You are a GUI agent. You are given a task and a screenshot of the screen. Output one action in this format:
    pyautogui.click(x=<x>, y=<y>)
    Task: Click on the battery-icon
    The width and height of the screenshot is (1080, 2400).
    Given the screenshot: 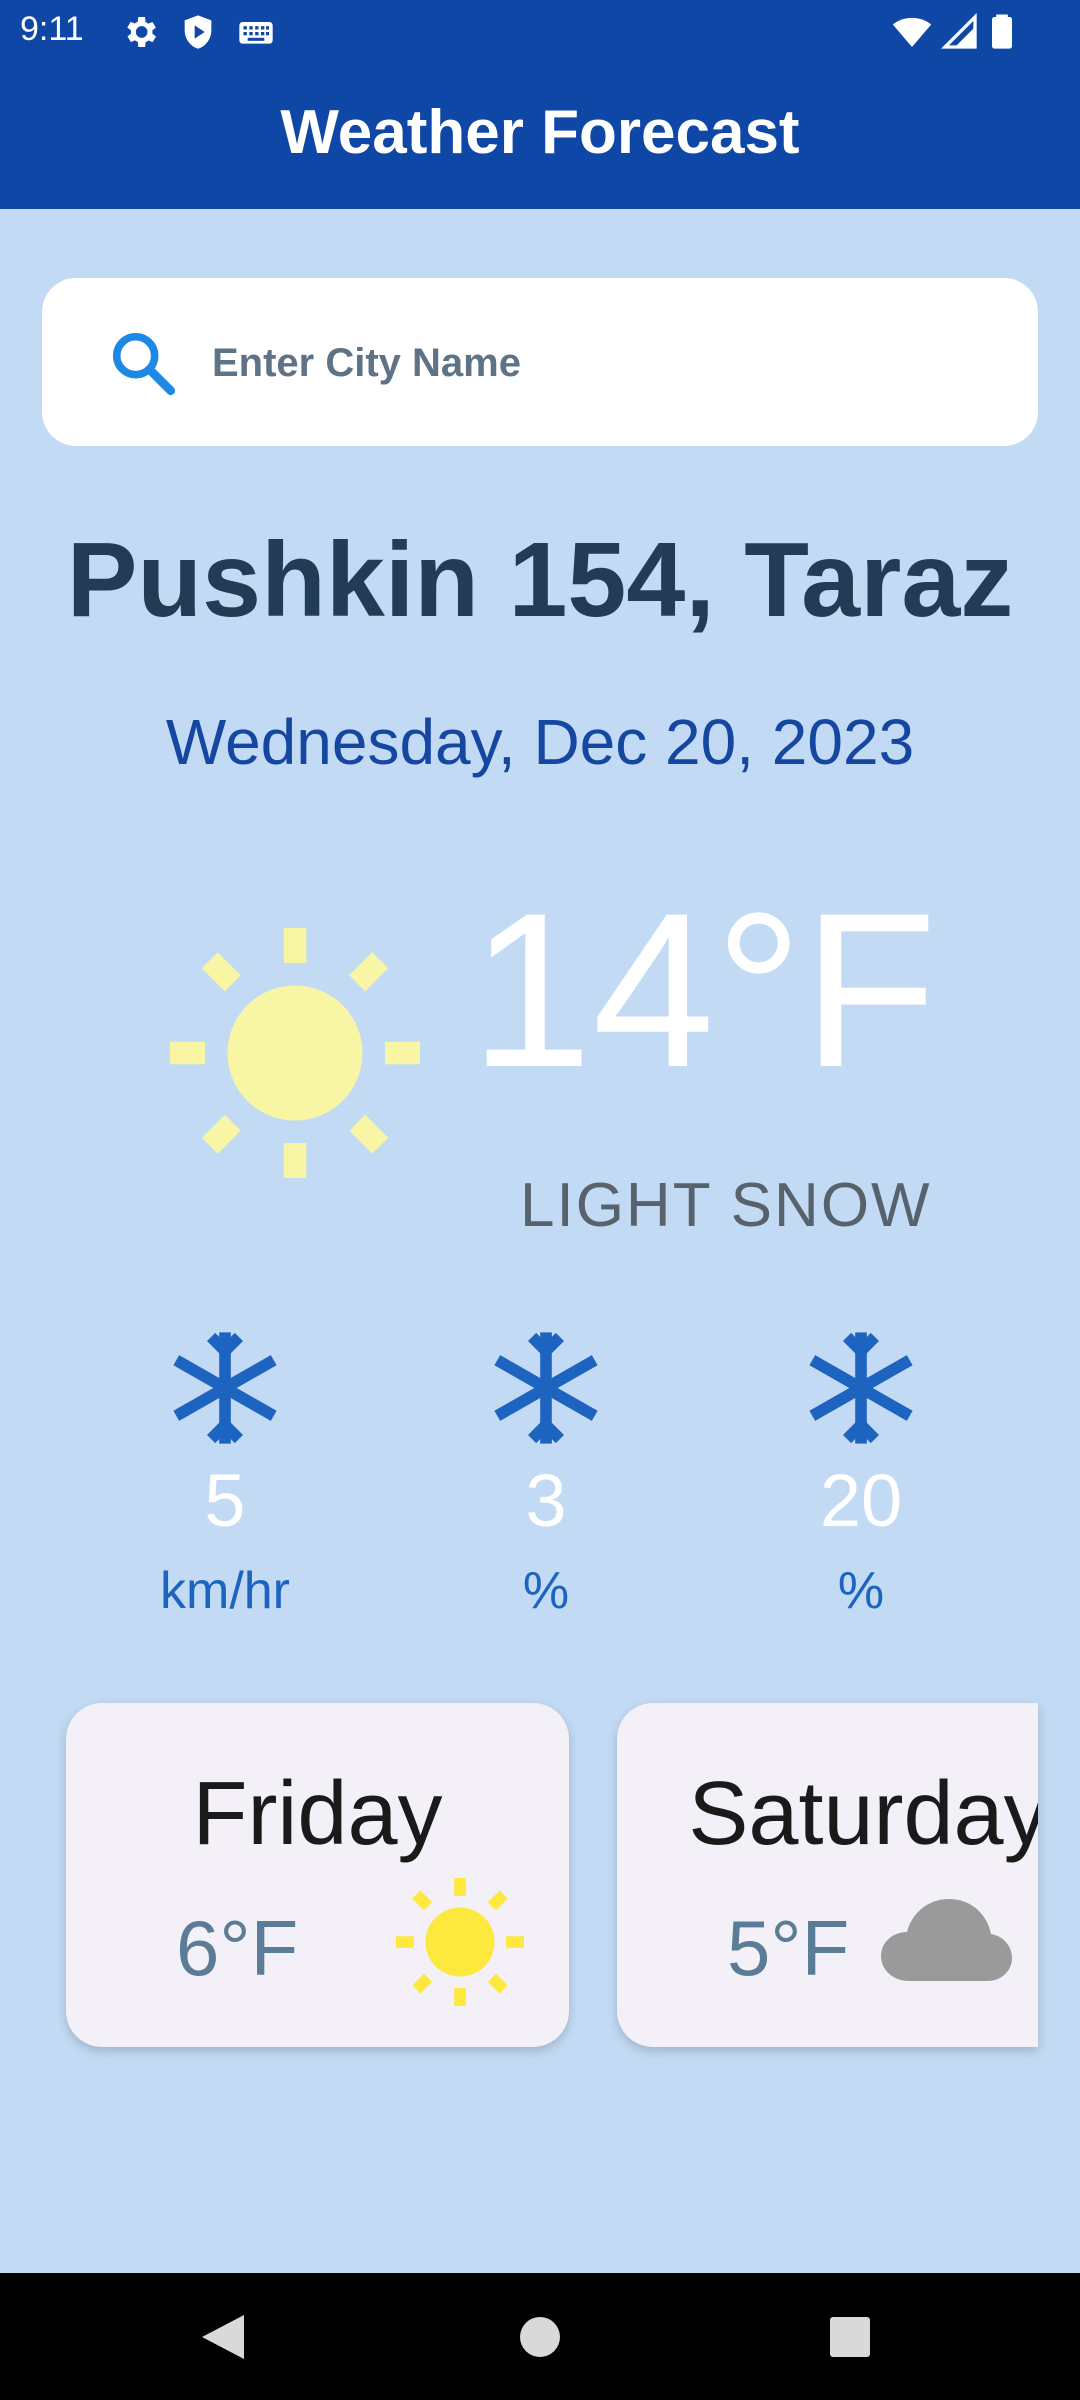 What is the action you would take?
    pyautogui.click(x=1002, y=31)
    